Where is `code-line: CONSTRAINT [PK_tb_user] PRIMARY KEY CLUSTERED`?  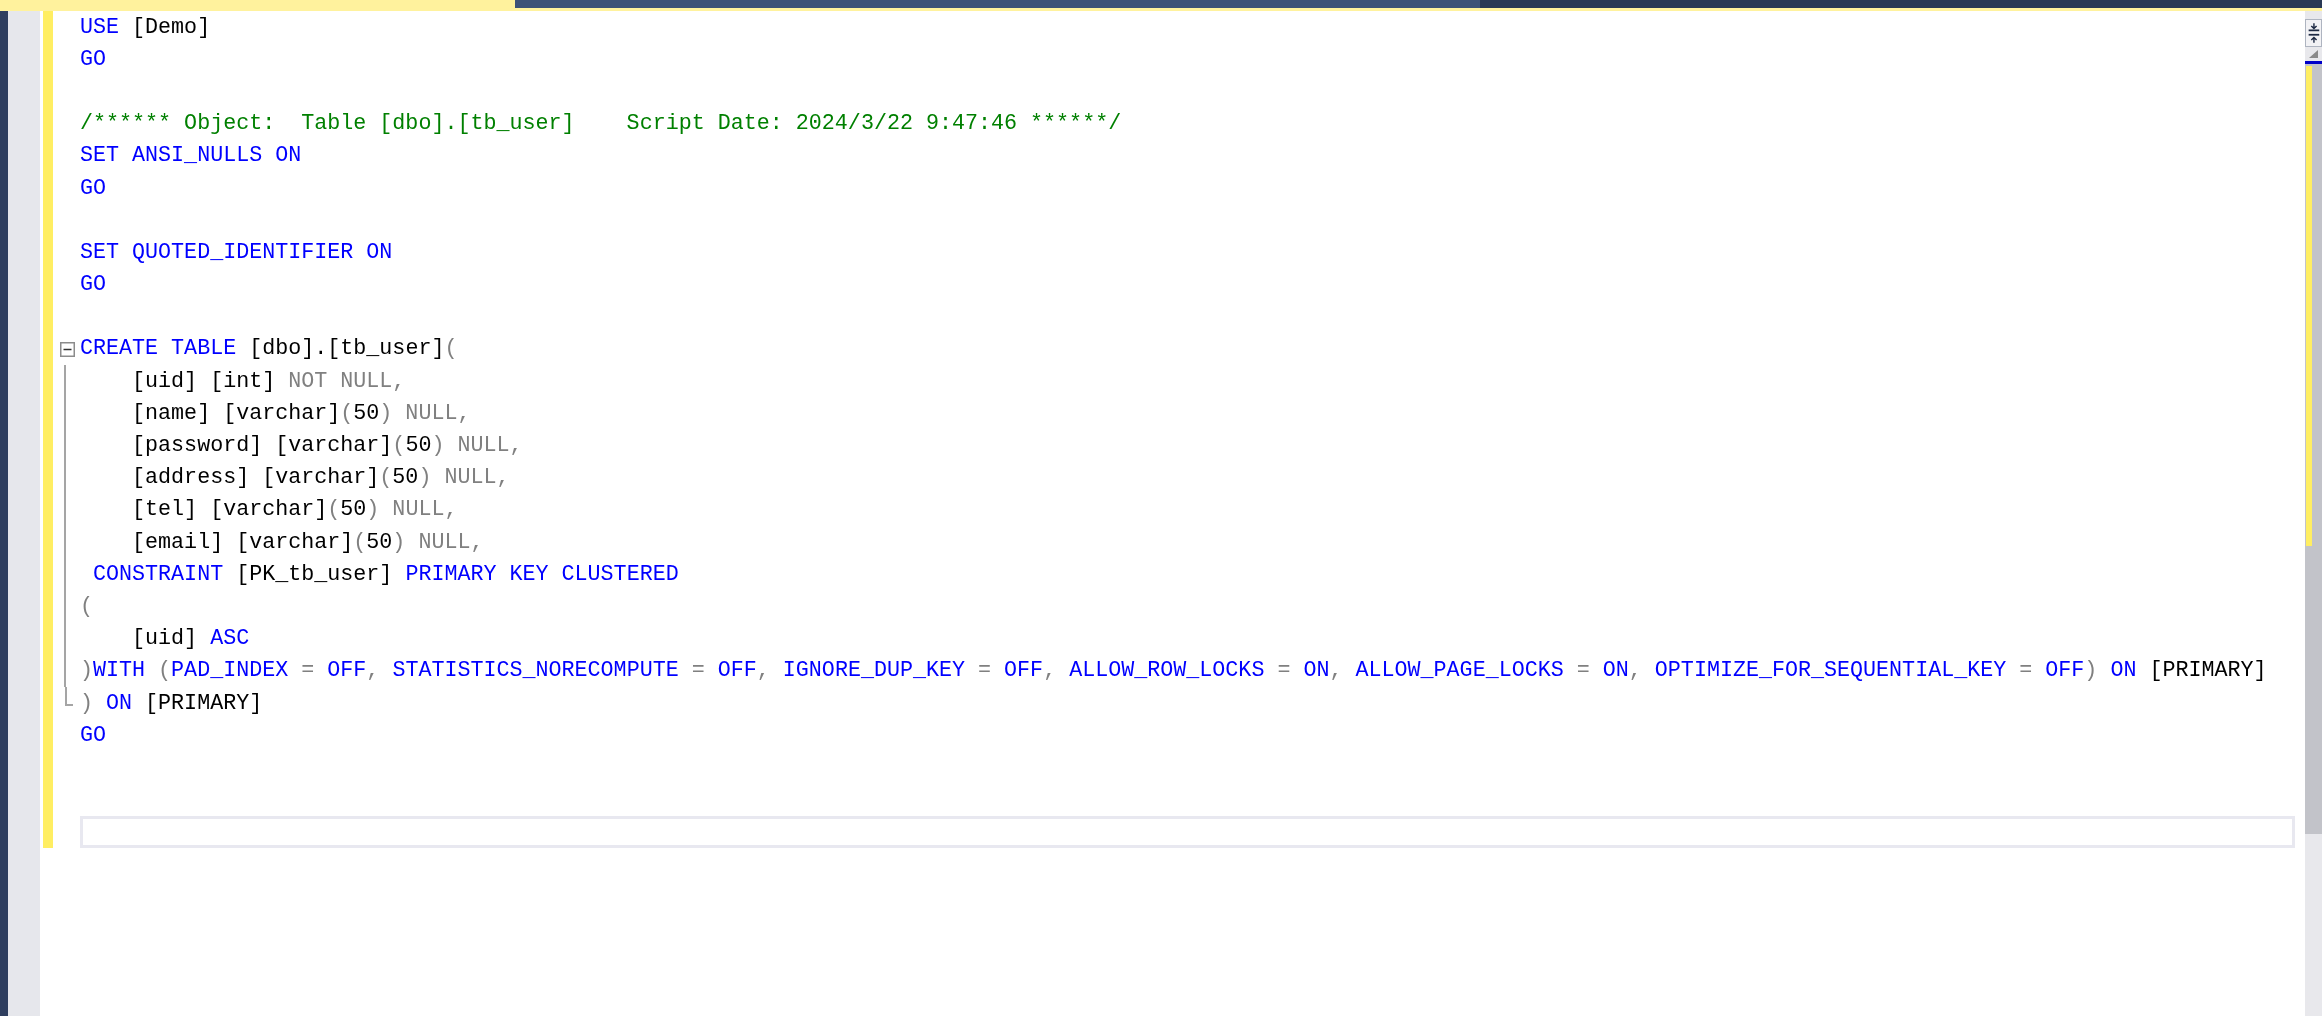 code-line: CONSTRAINT [PK_tb_user] PRIMARY KEY CLUSTERED is located at coordinates (386, 574).